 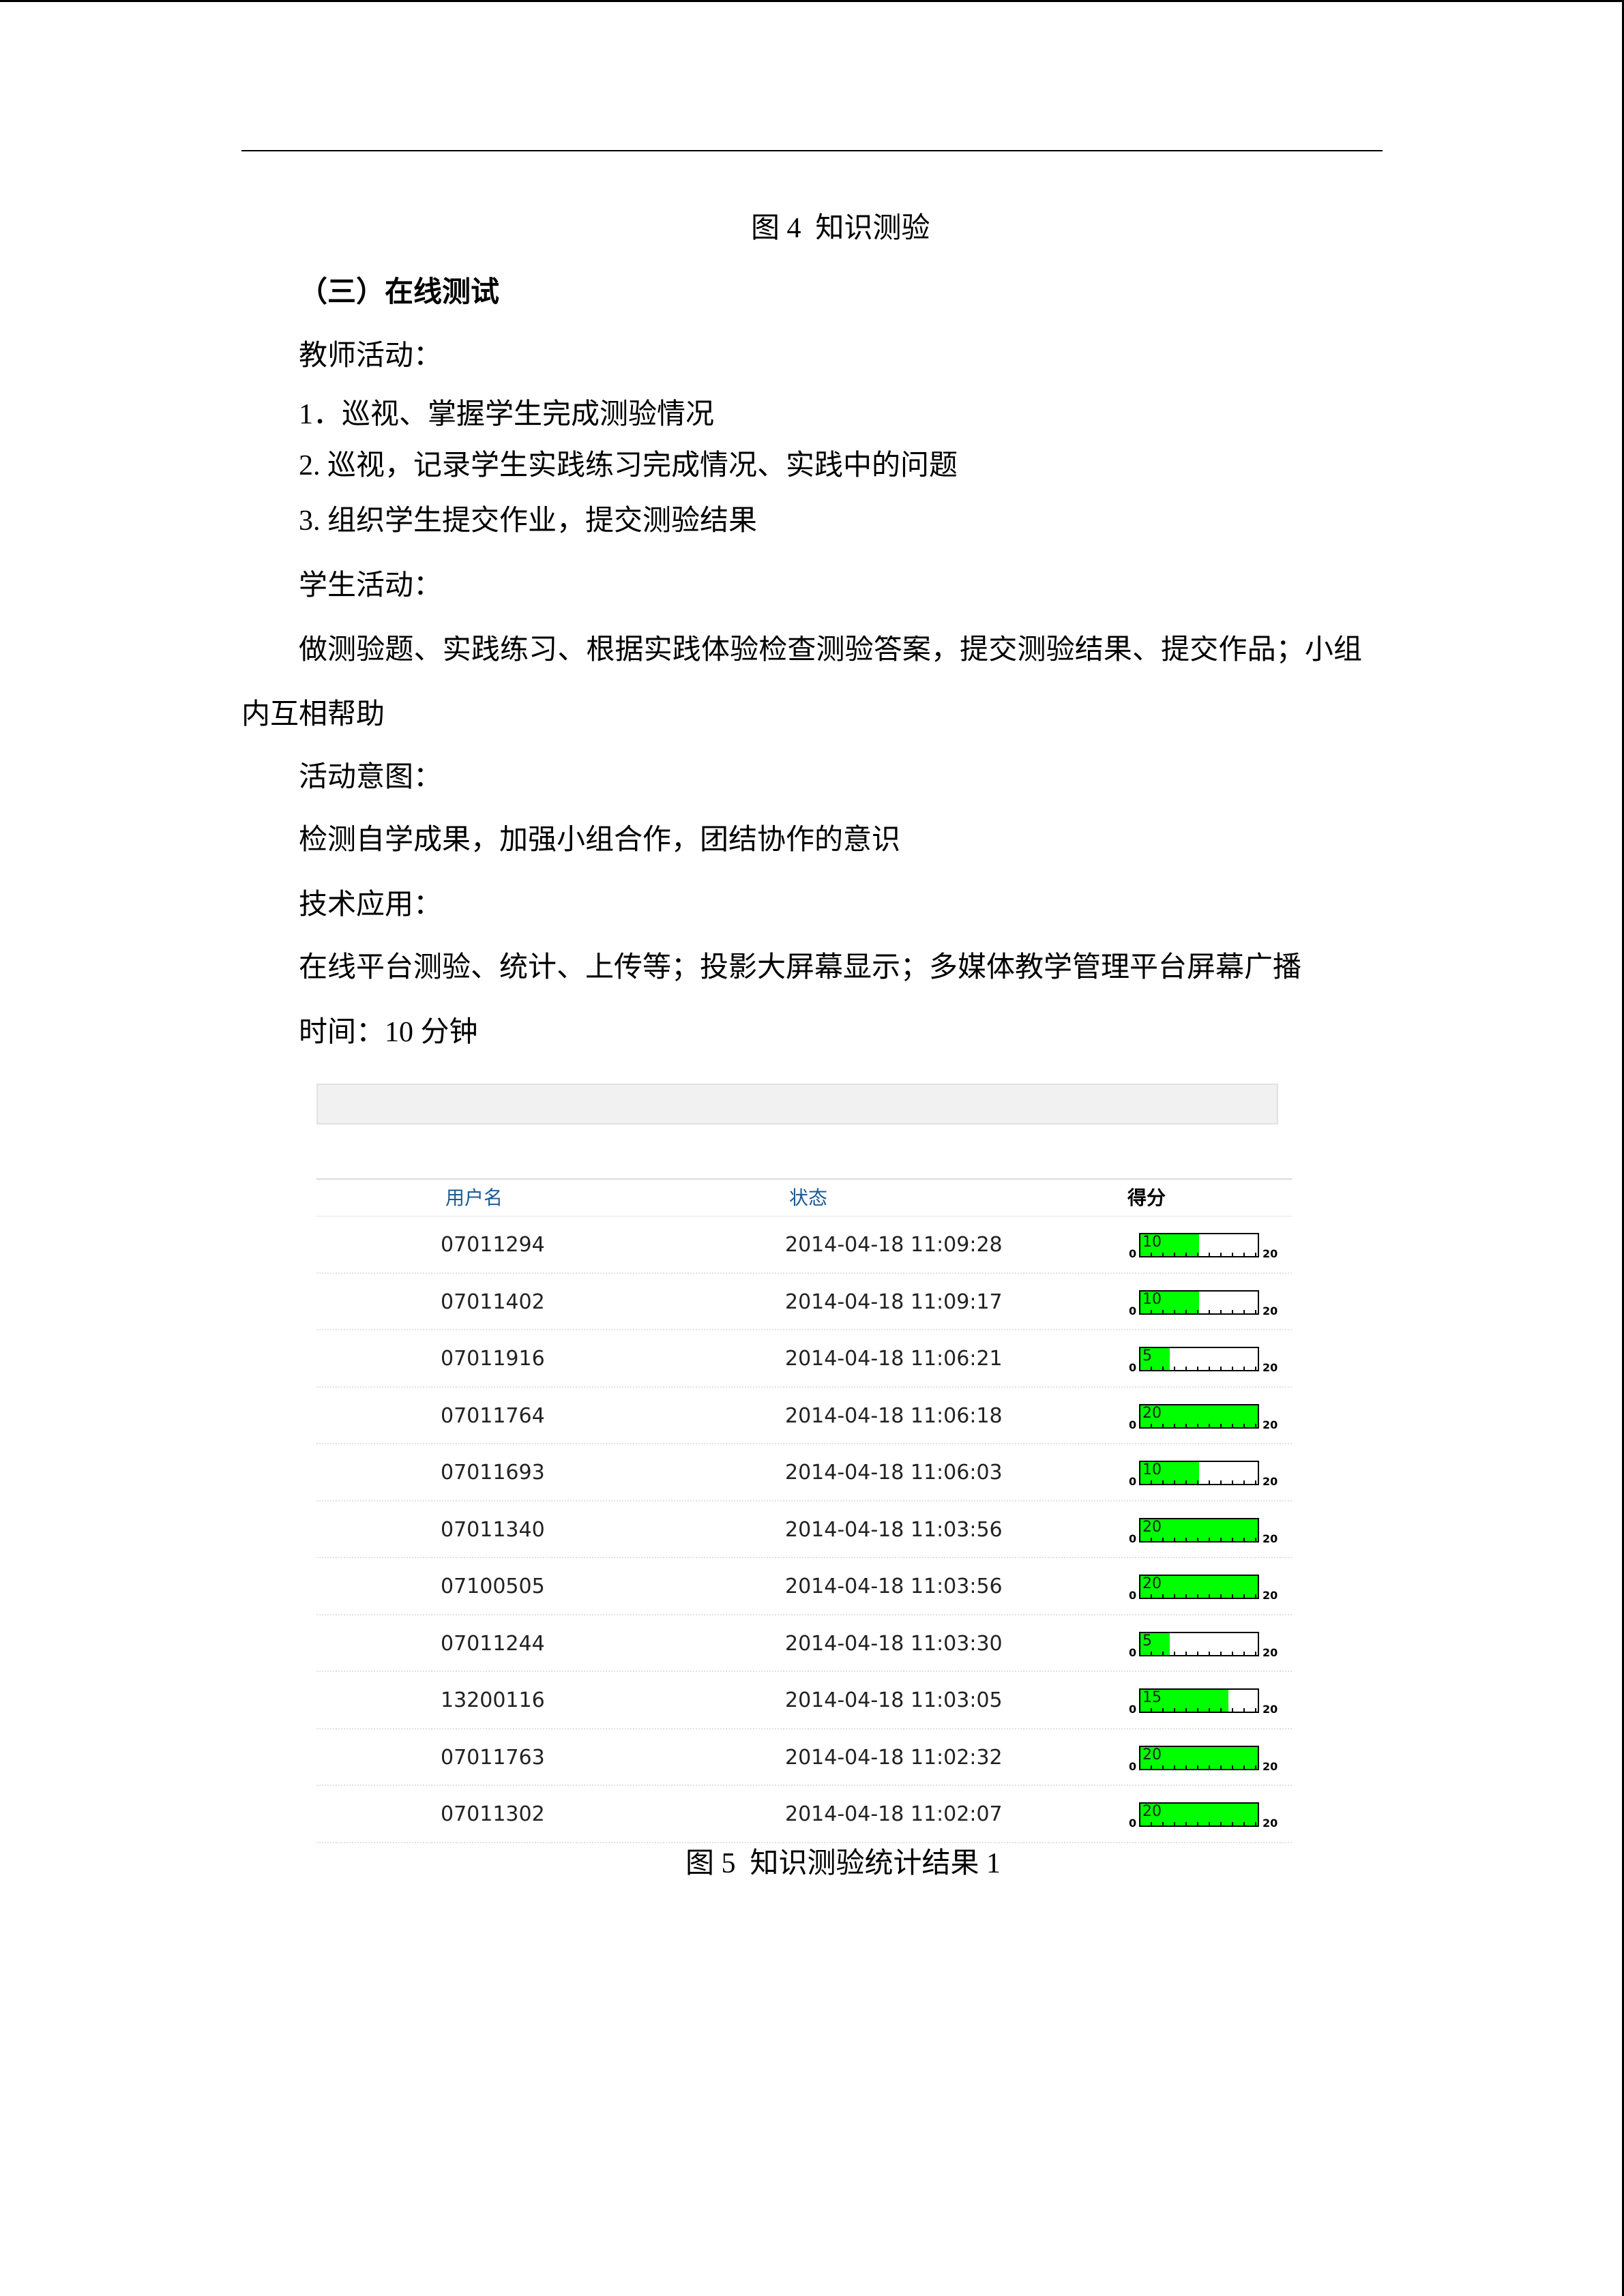 I want to click on status-cell: 2014-04-18 11:03:05, so click(x=894, y=1700).